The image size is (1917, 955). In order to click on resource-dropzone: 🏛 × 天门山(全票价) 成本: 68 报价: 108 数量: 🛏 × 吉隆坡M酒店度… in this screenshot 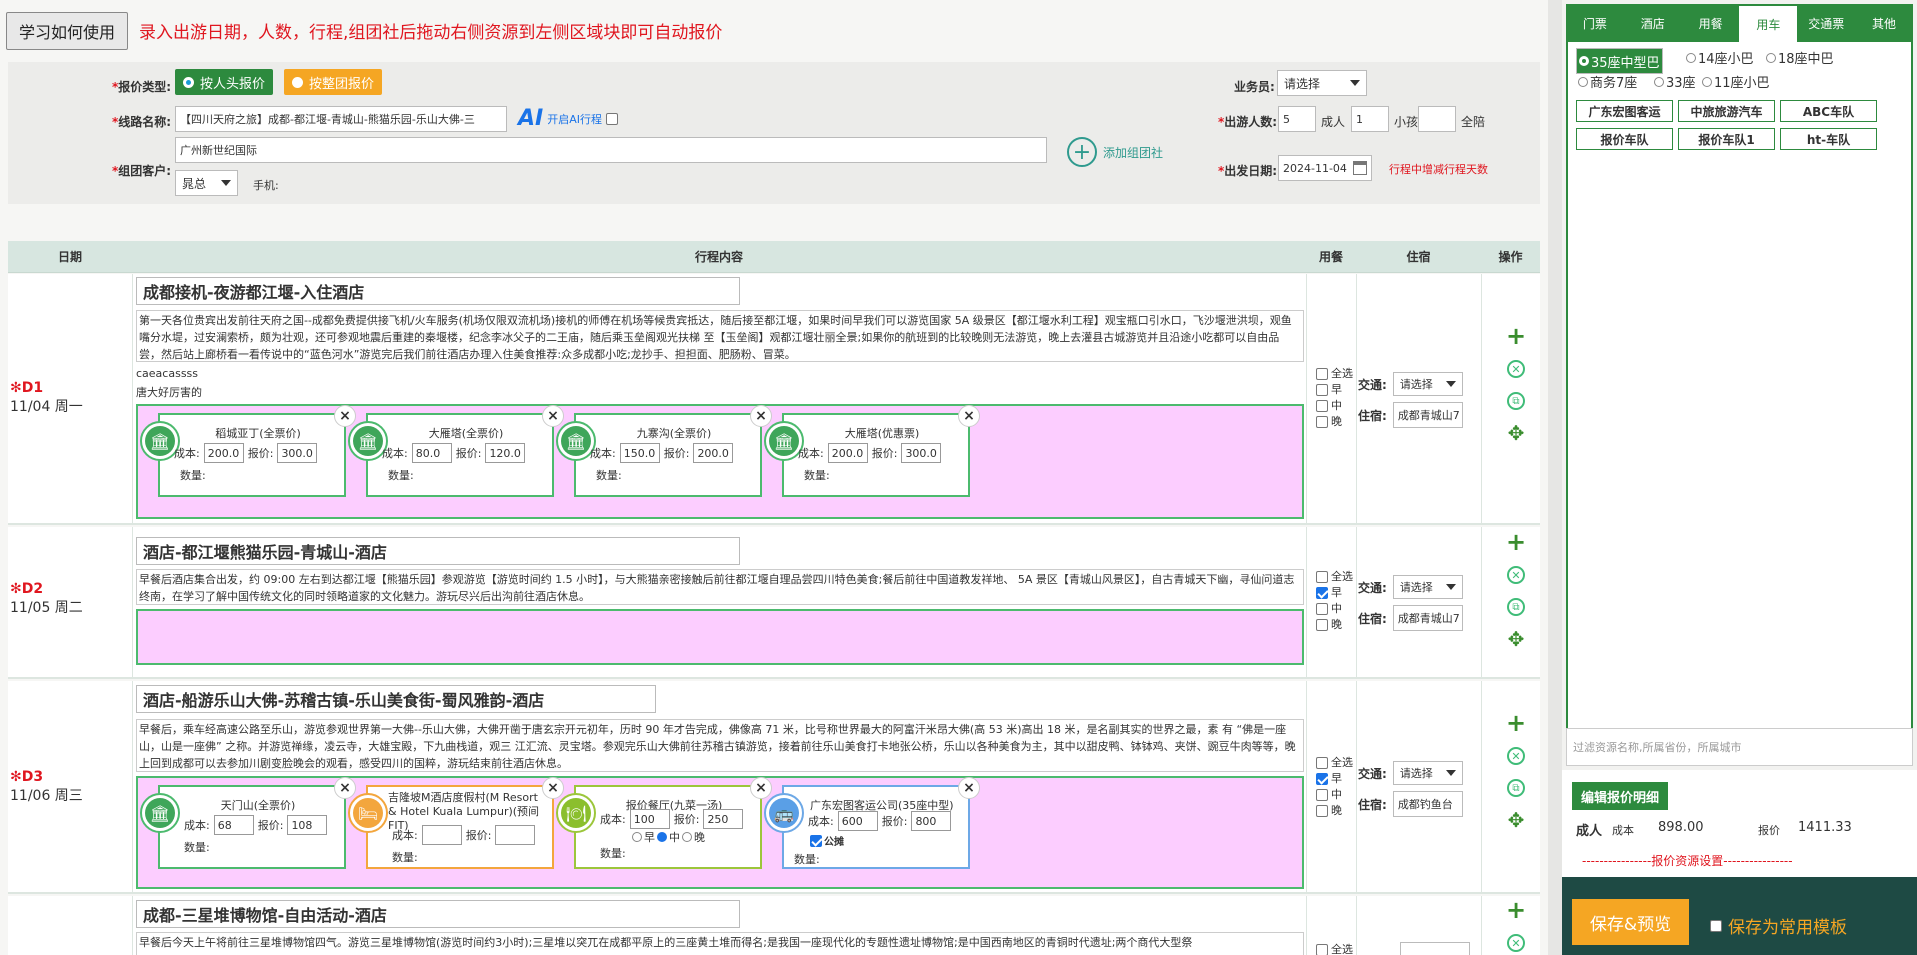, I will do `click(720, 832)`.